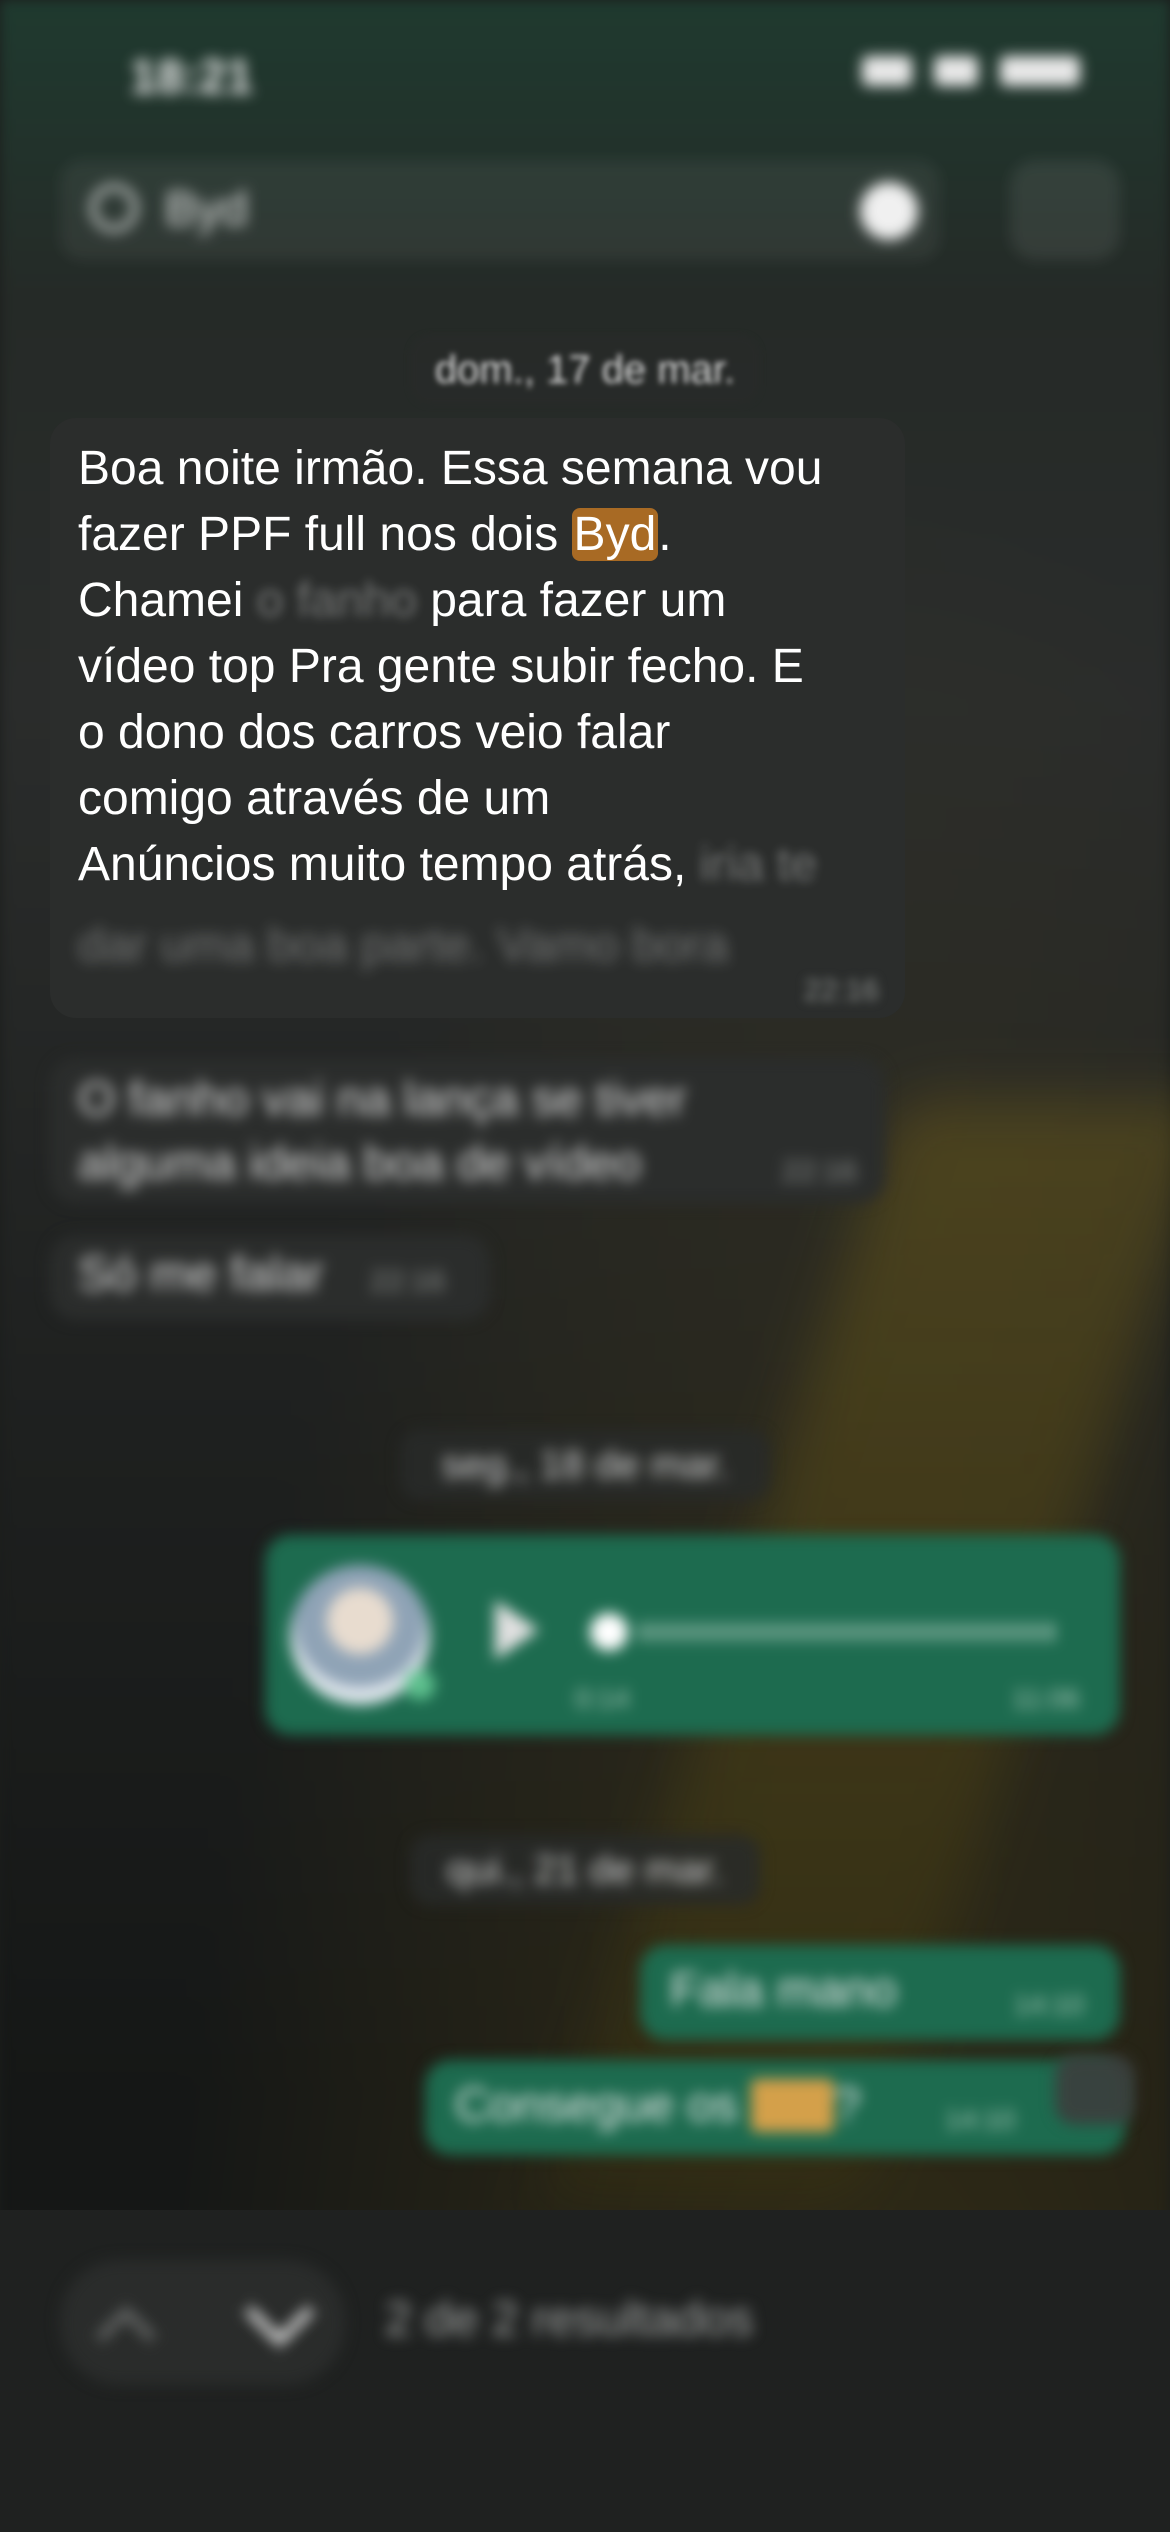  What do you see at coordinates (441, 666) in the screenshot?
I see `message-line: vídeo top Pra gente subir fecho. E` at bounding box center [441, 666].